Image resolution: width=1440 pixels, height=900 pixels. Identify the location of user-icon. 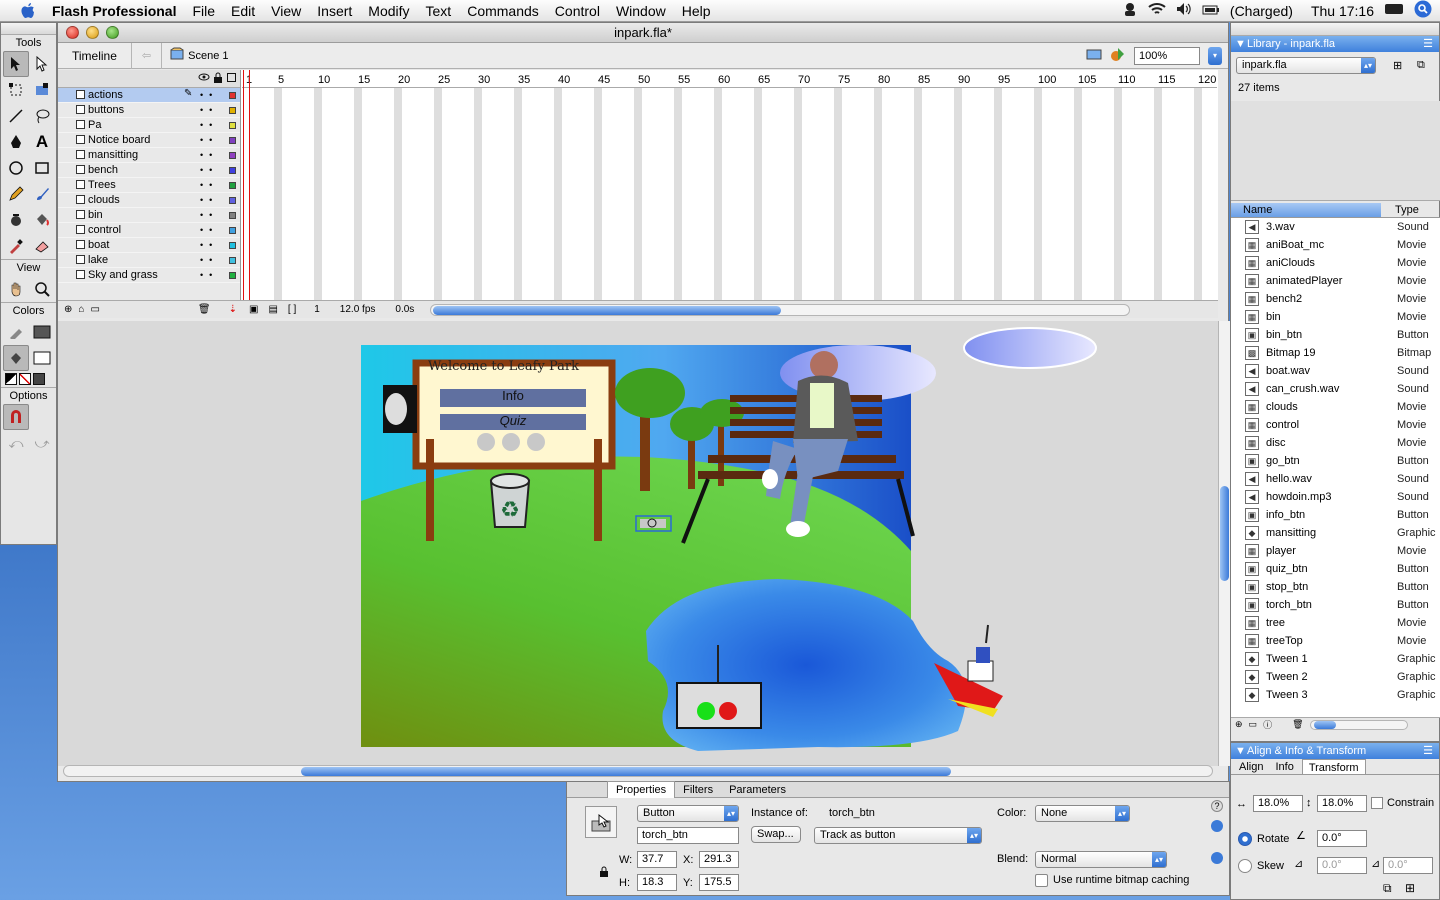
(1130, 10).